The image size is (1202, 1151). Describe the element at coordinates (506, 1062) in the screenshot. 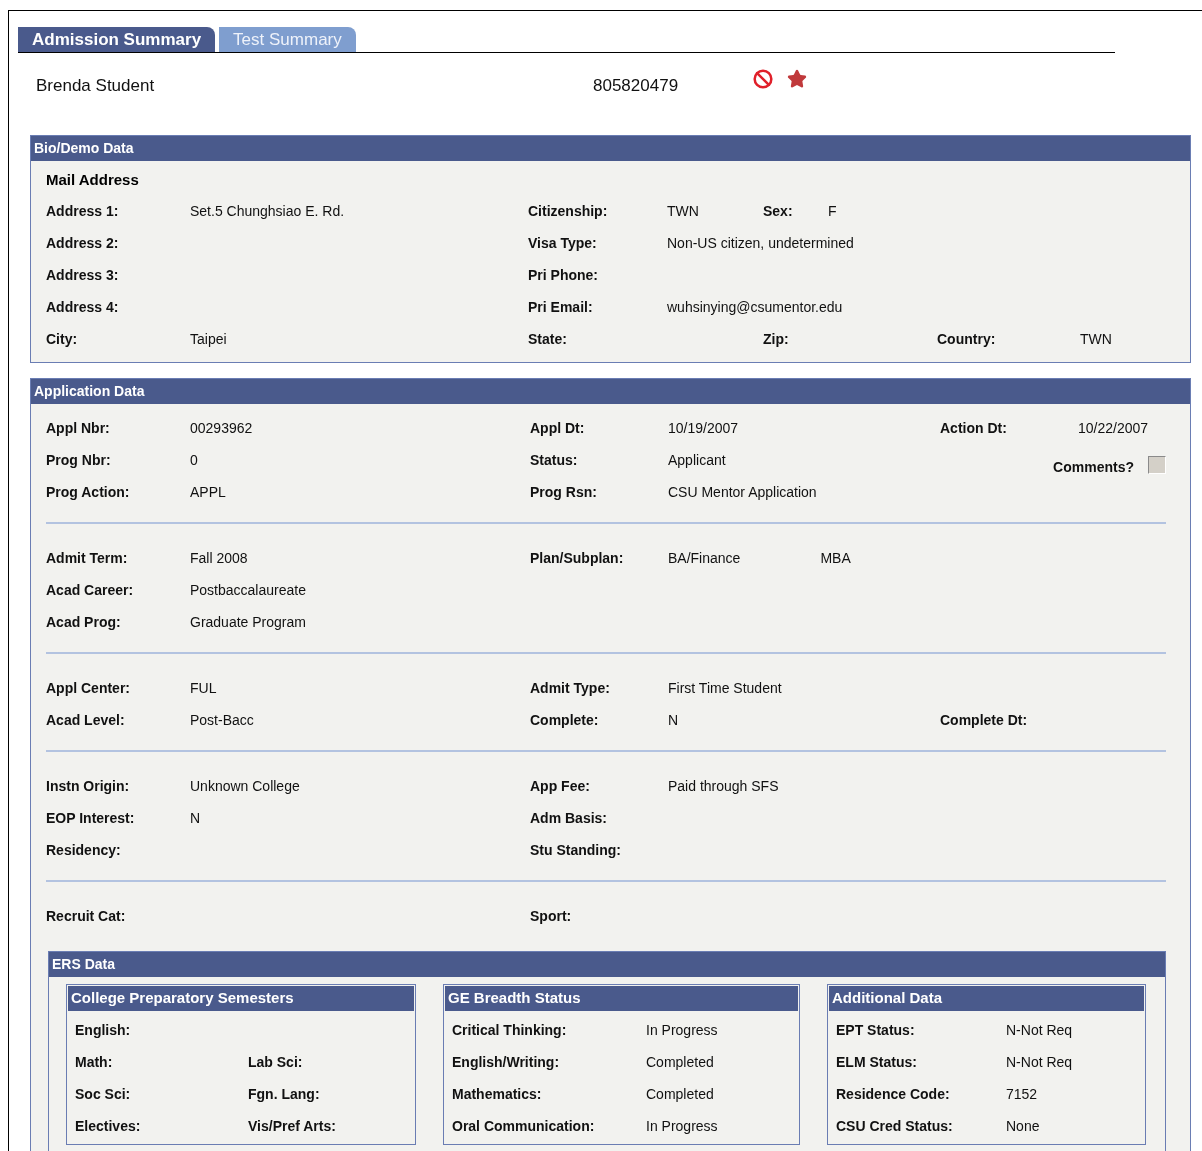

I see `field-label: English/Writing:` at that location.